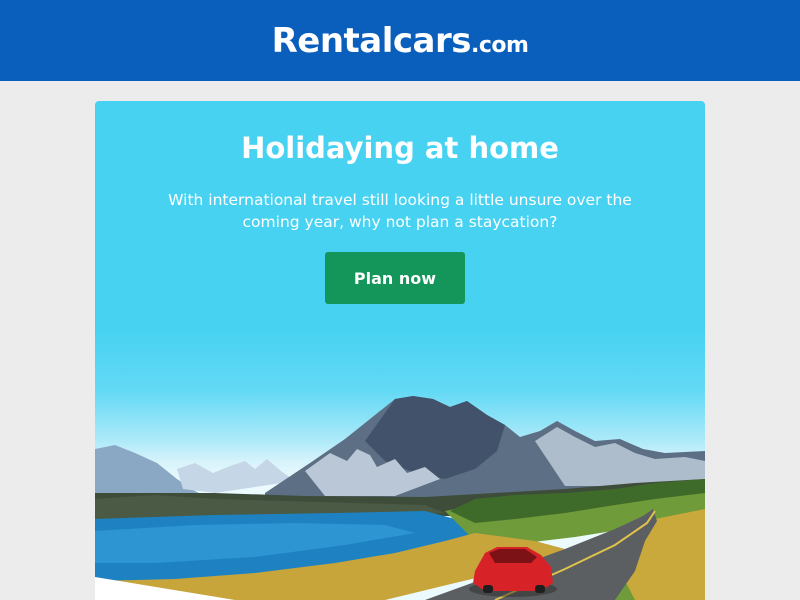 Image resolution: width=800 pixels, height=600 pixels. I want to click on logo-tld-text: .com, so click(499, 45).